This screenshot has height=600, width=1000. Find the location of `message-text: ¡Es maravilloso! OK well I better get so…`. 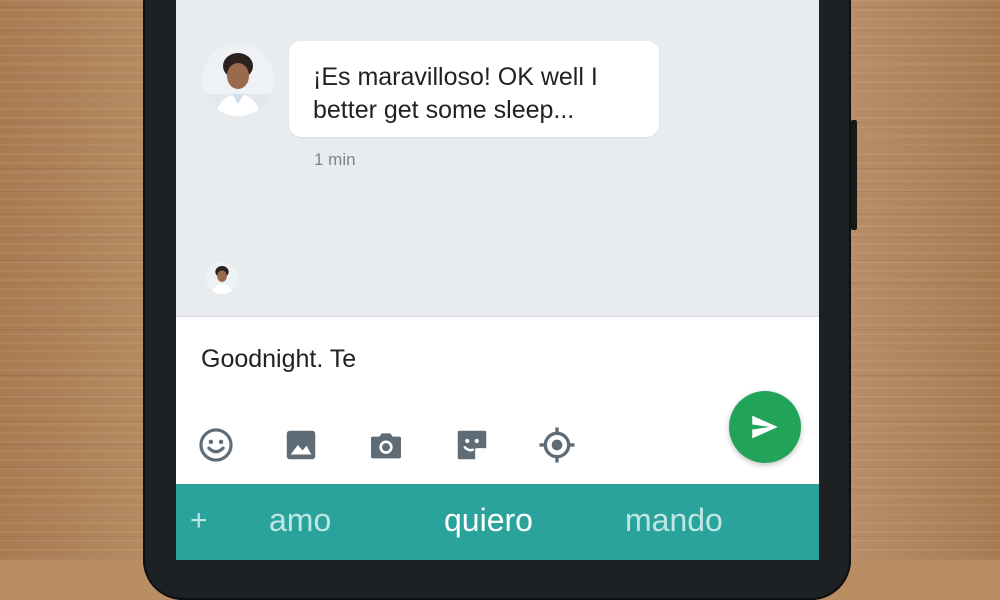

message-text: ¡Es maravilloso! OK well I better get so… is located at coordinates (483, 94).